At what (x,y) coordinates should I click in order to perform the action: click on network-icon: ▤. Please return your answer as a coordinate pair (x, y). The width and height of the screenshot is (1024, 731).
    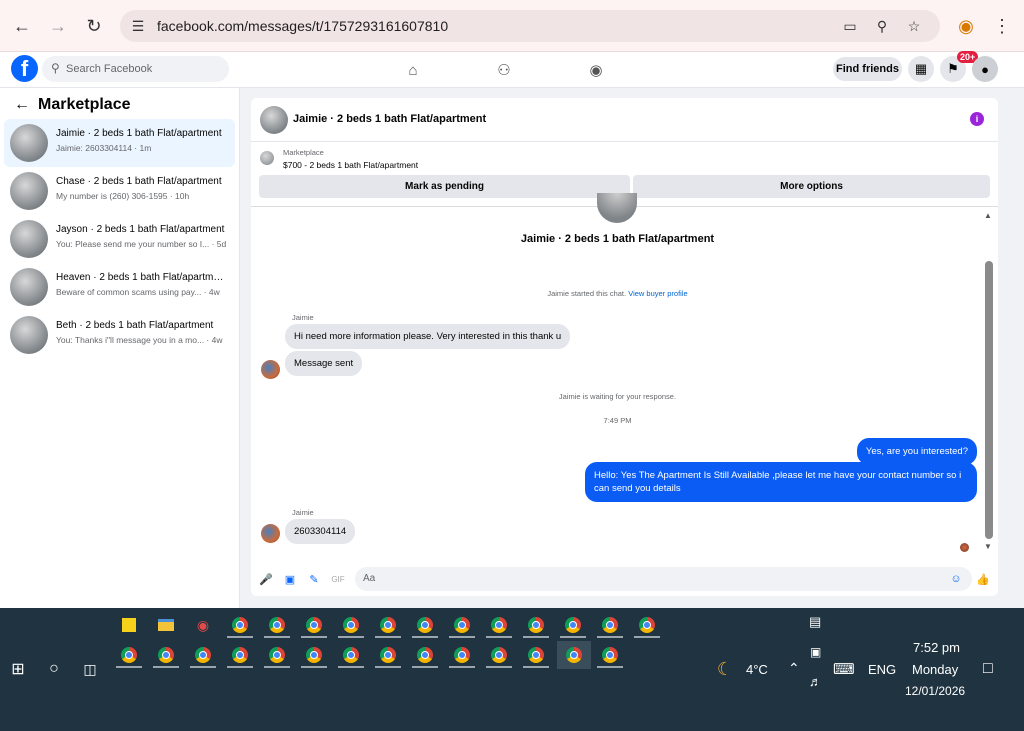
    Looking at the image, I should click on (815, 622).